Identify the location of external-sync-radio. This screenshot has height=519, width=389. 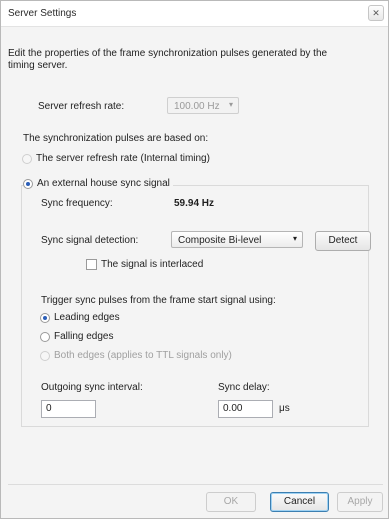
(28, 183).